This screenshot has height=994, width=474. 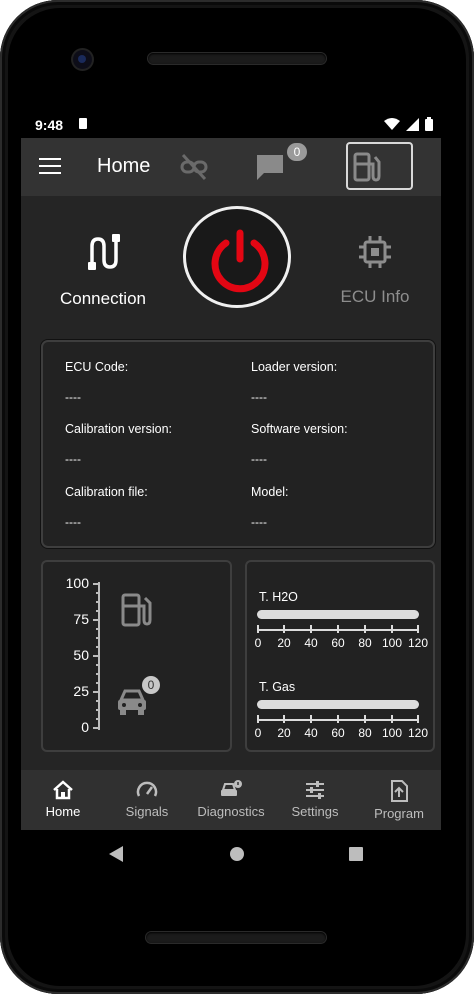 I want to click on sd-card-icon, so click(x=83, y=123).